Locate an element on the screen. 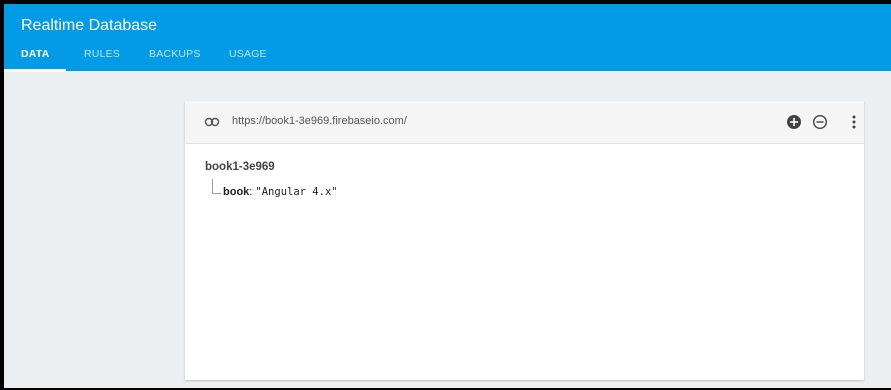  active-tab-indicator is located at coordinates (35, 70).